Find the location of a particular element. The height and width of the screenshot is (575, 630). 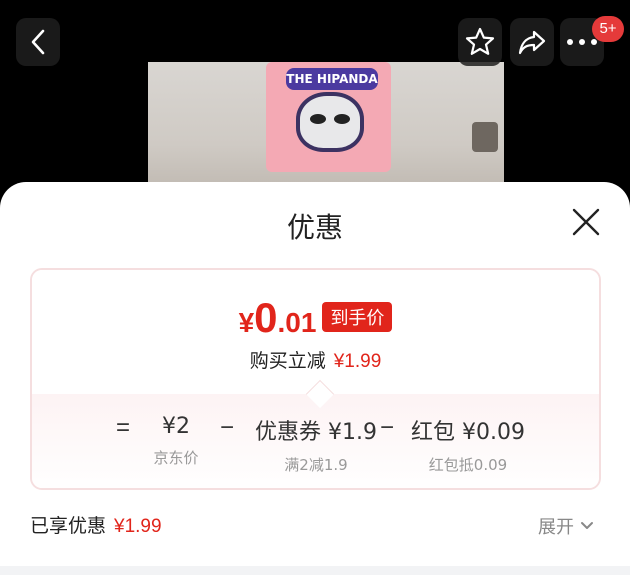

share-button is located at coordinates (532, 42).